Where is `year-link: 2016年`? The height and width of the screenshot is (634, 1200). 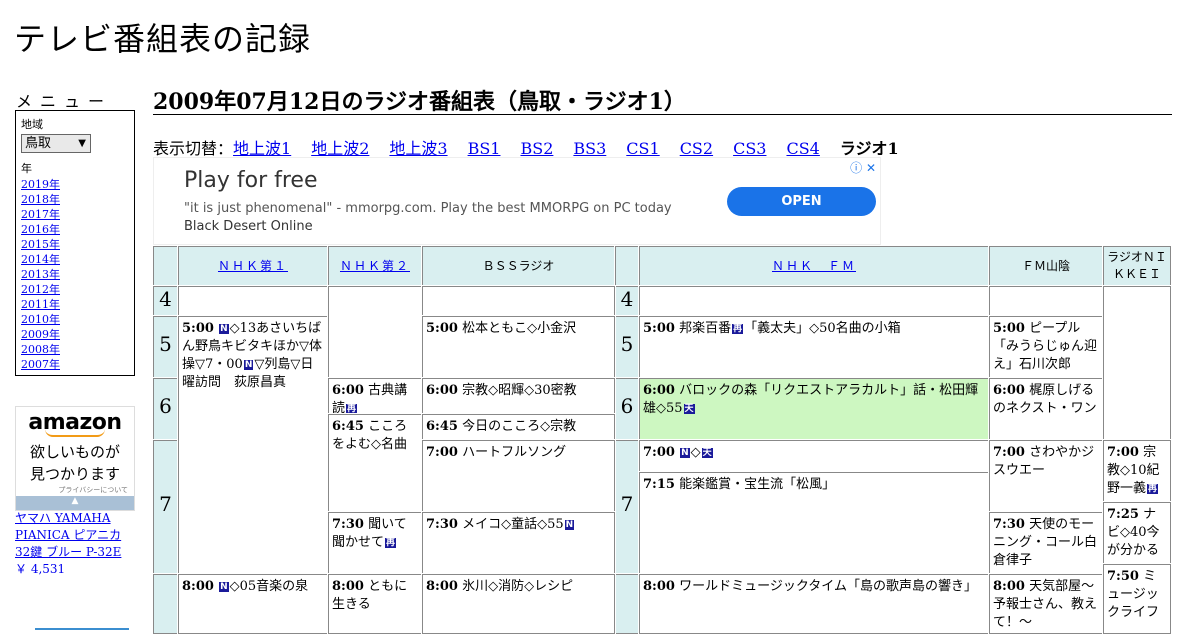
year-link: 2016年 is located at coordinates (40, 229).